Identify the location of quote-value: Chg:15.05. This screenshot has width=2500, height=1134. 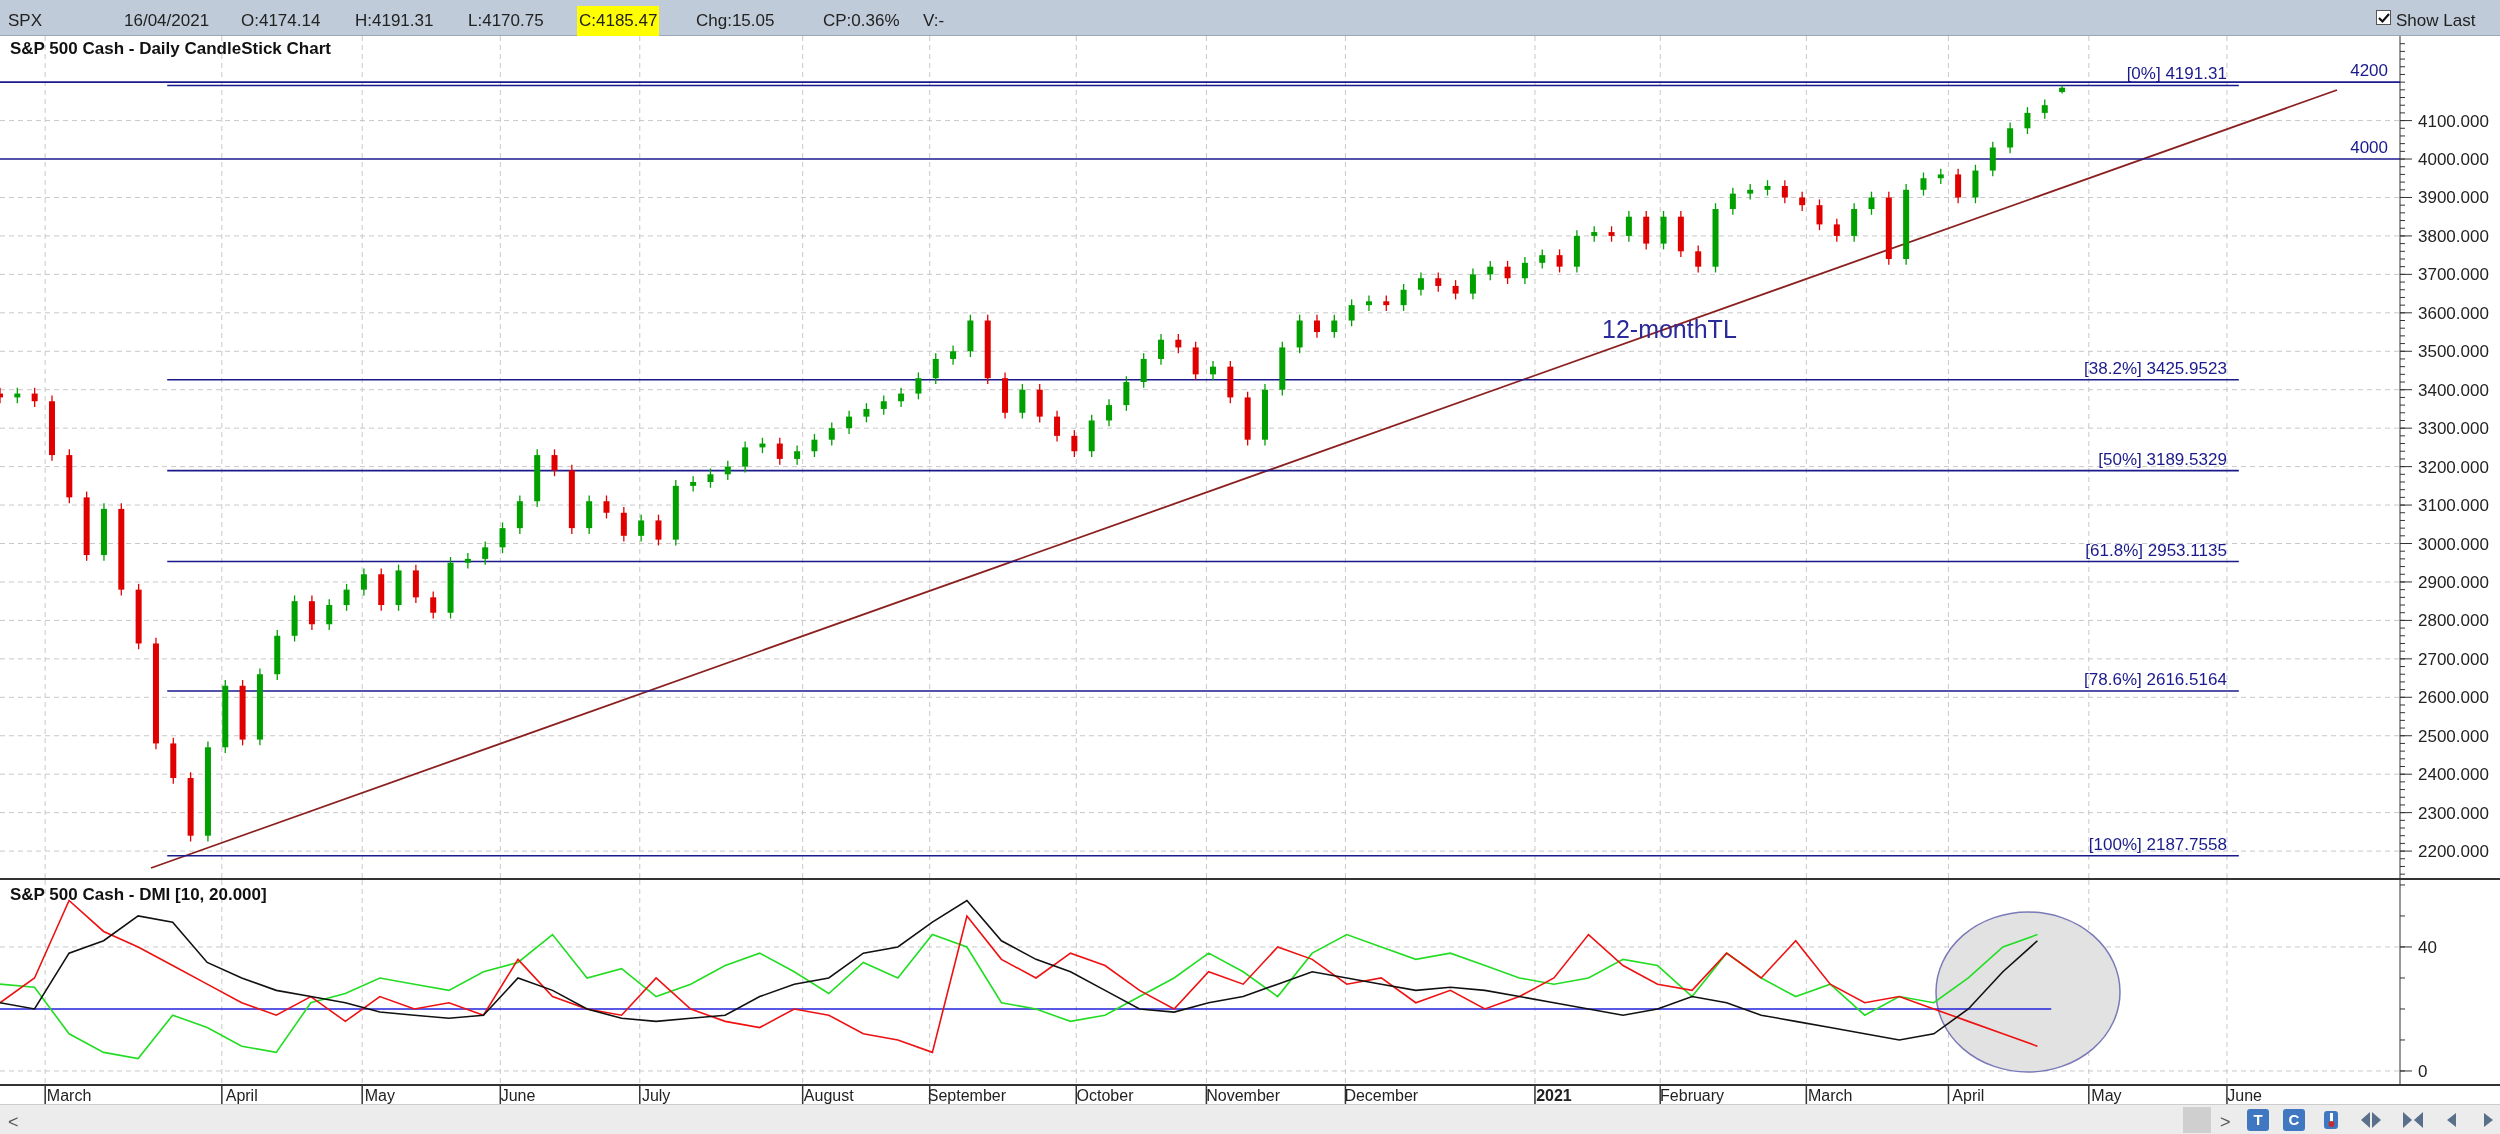
(735, 21).